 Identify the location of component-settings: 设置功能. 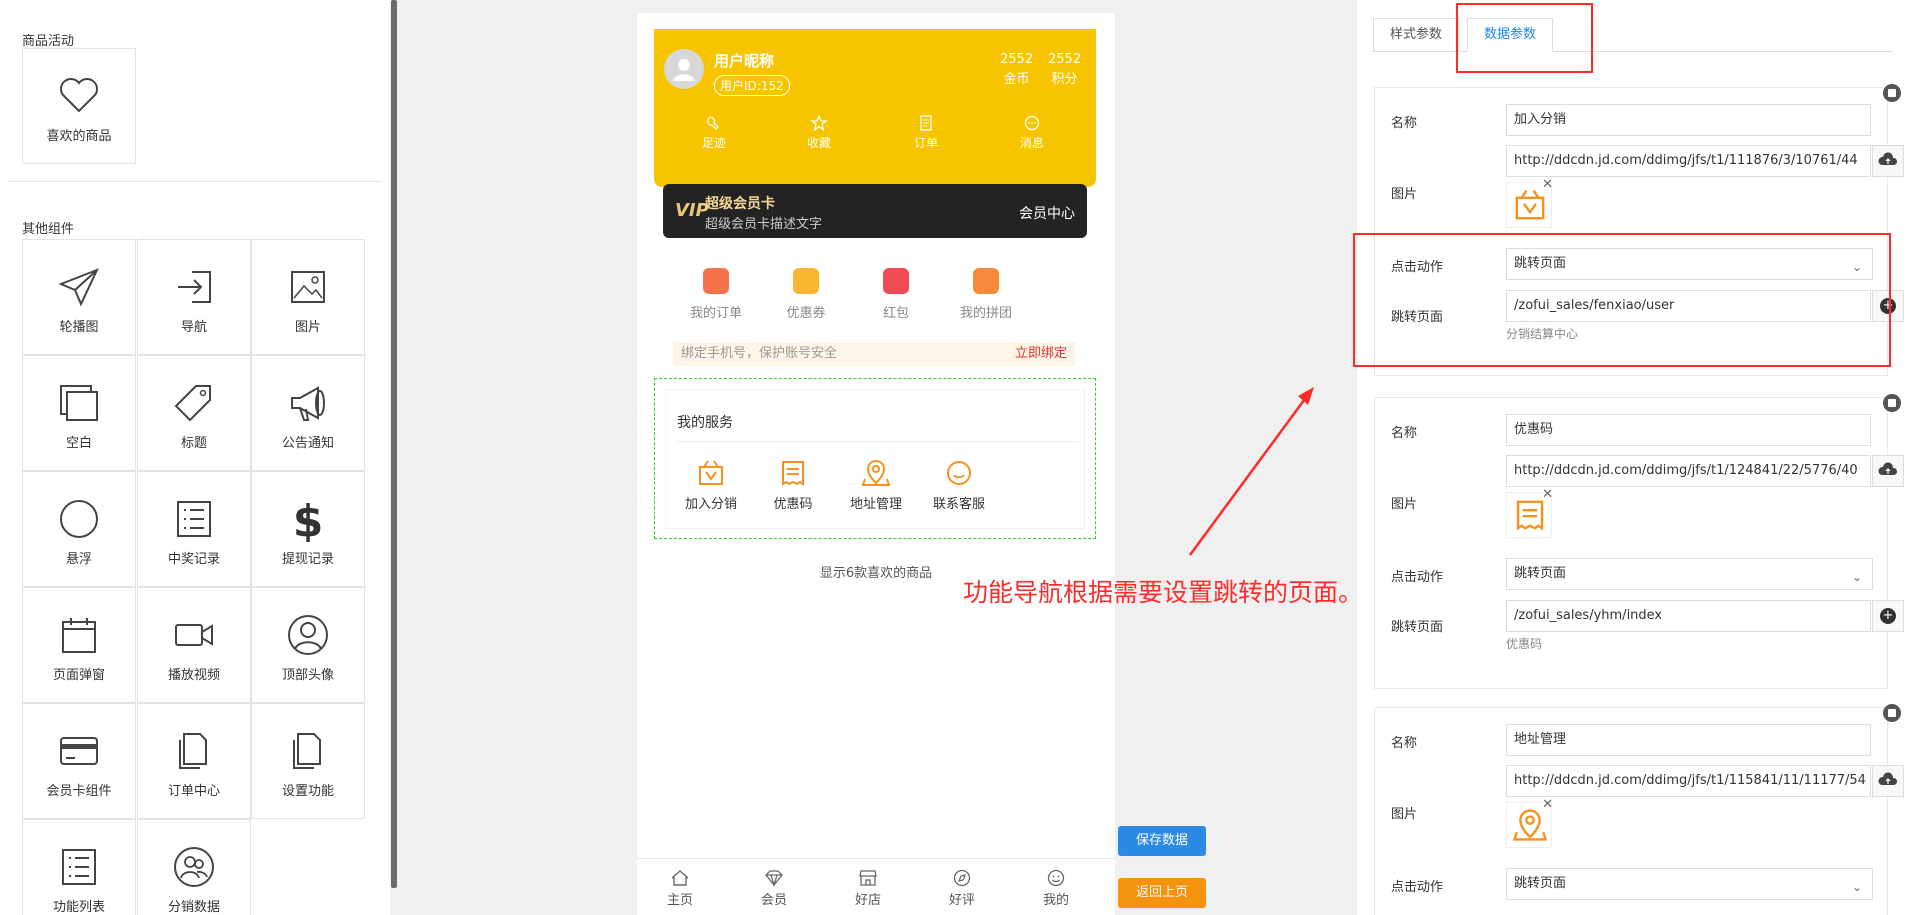
(308, 761).